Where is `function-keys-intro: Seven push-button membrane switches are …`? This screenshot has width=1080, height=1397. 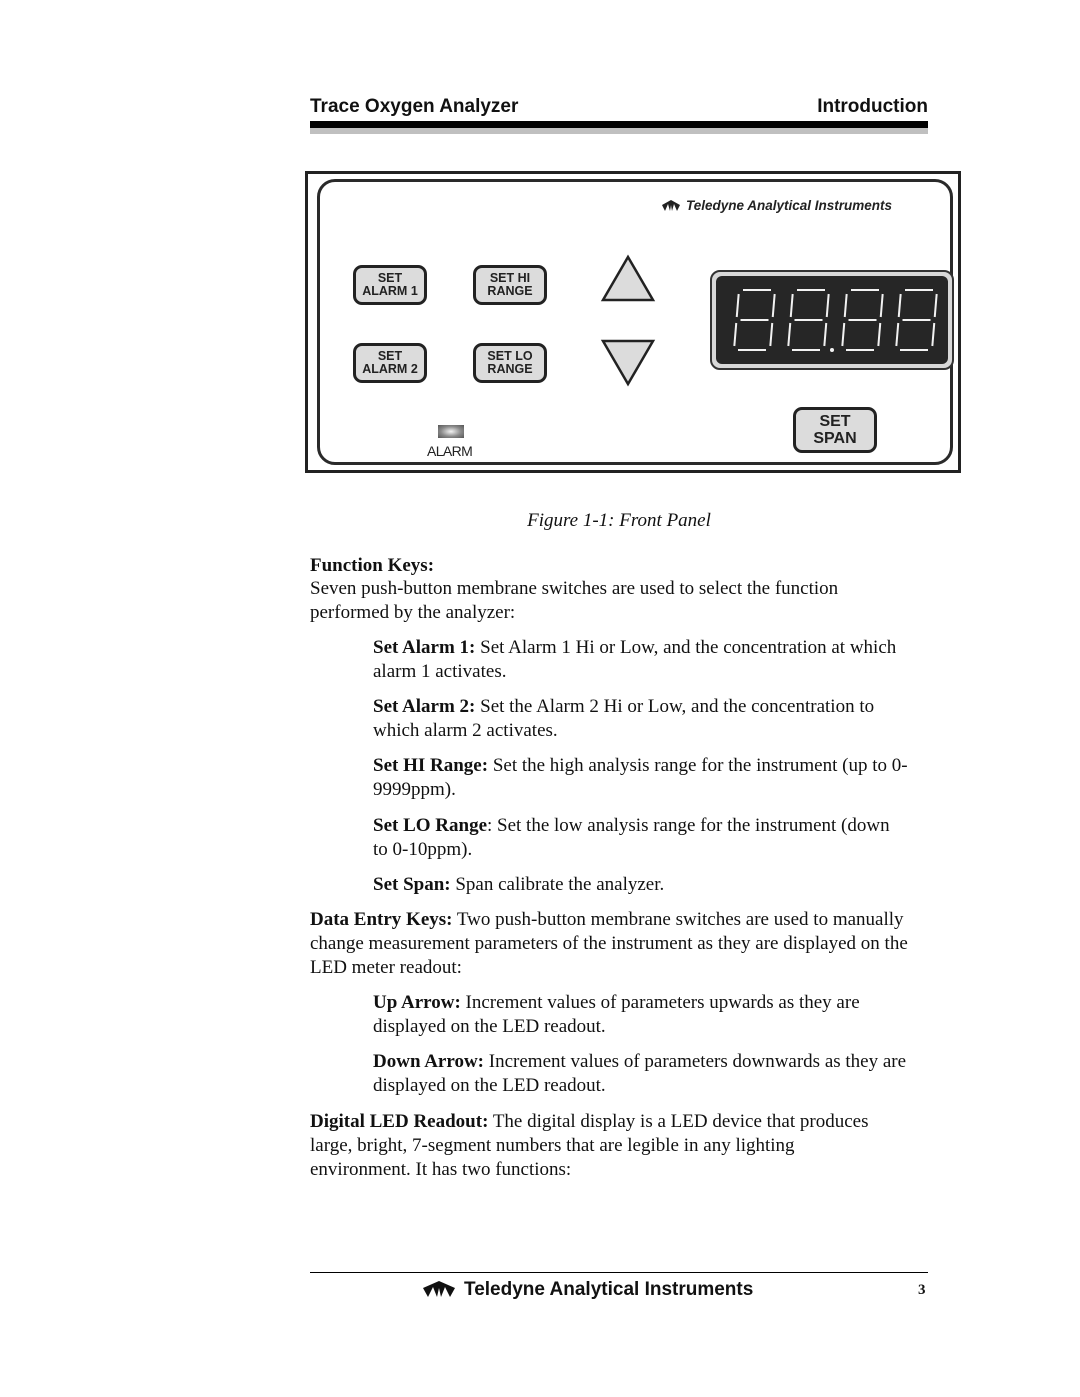
function-keys-intro: Seven push-button membrane switches are … is located at coordinates (574, 600).